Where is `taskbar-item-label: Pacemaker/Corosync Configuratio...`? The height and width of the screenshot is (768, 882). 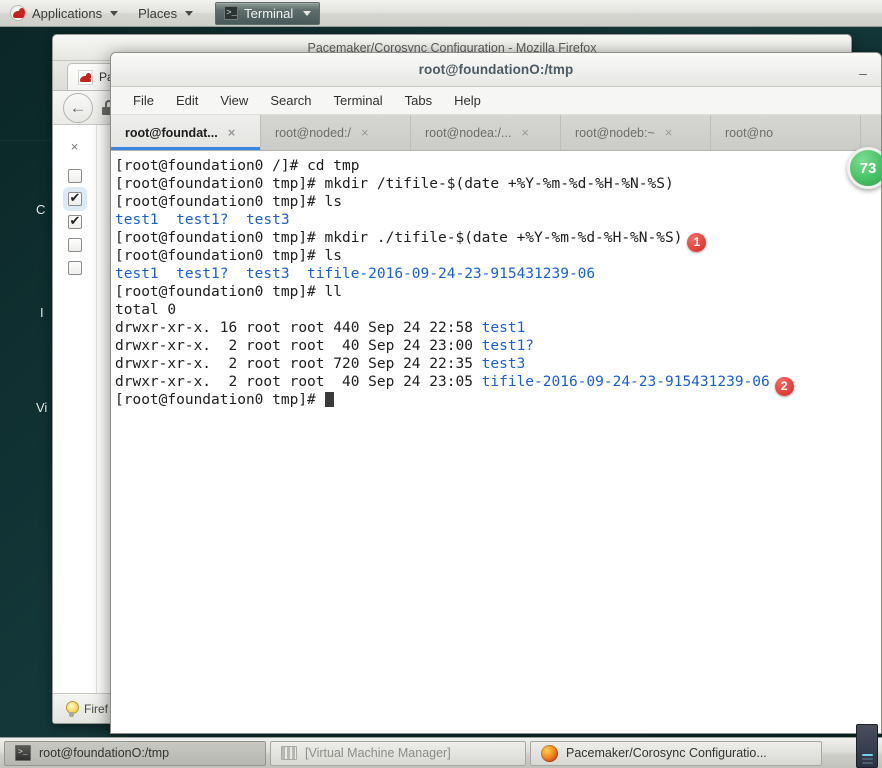
taskbar-item-label: Pacemaker/Corosync Configuratio... is located at coordinates (666, 753).